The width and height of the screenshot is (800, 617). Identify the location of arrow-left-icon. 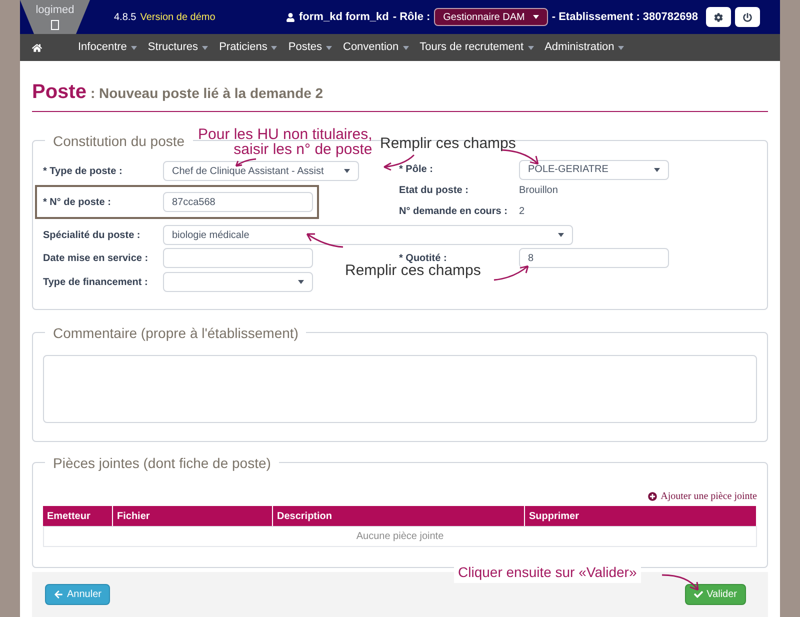
(58, 594).